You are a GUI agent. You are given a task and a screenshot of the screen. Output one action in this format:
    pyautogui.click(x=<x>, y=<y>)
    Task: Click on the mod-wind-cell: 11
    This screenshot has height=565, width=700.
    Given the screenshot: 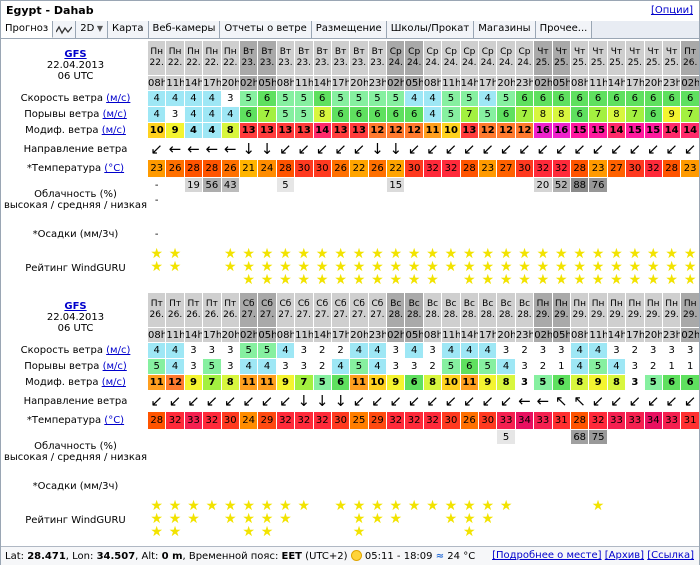 What is the action you would take?
    pyautogui.click(x=359, y=382)
    